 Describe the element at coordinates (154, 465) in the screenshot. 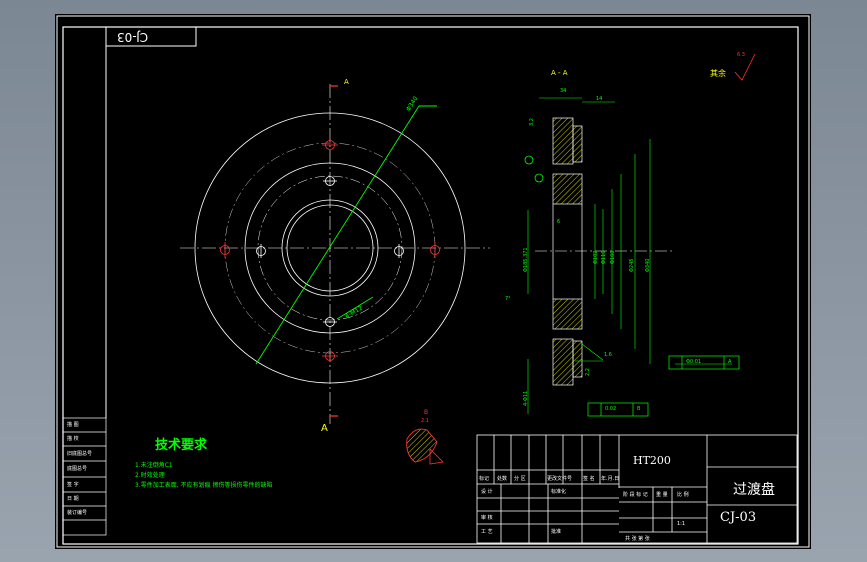

I see `tech-item-1: 1.未注倒角C1` at that location.